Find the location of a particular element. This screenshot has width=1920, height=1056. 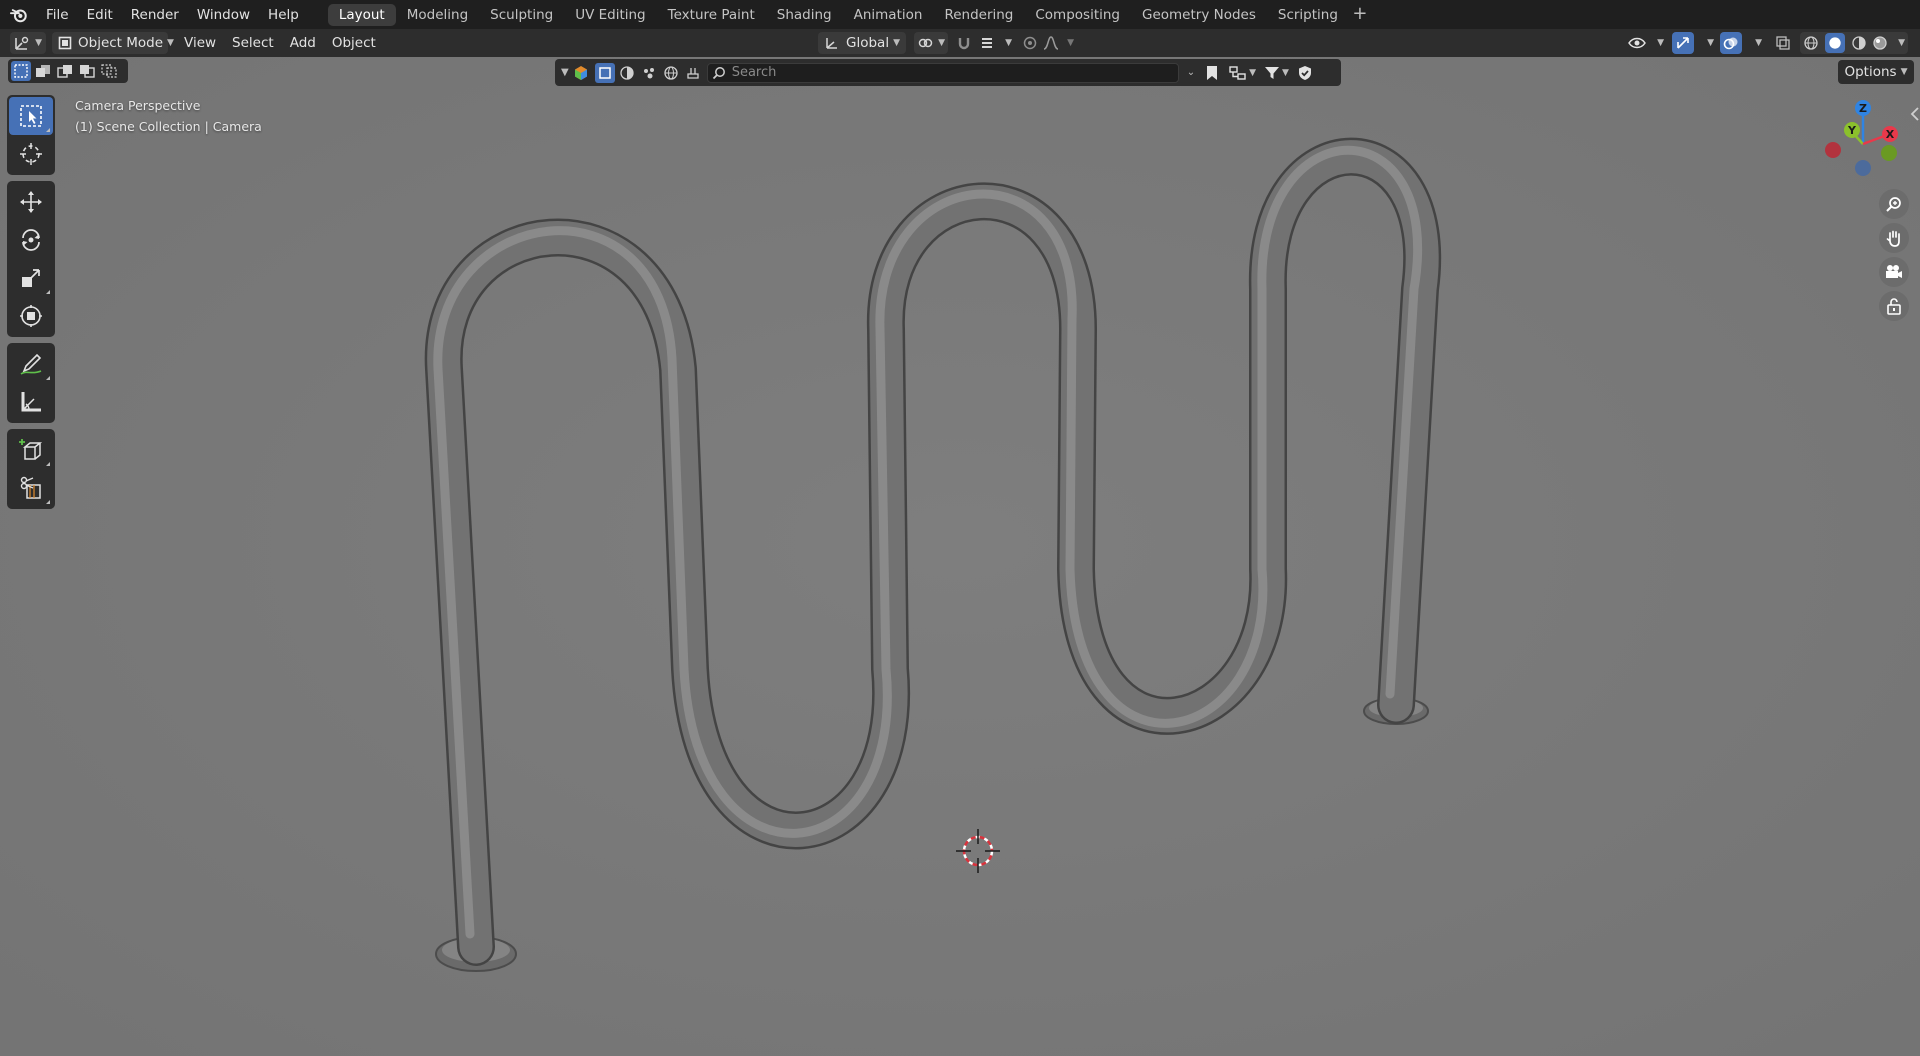

pivot-point-dropdown: ▼ is located at coordinates (931, 43).